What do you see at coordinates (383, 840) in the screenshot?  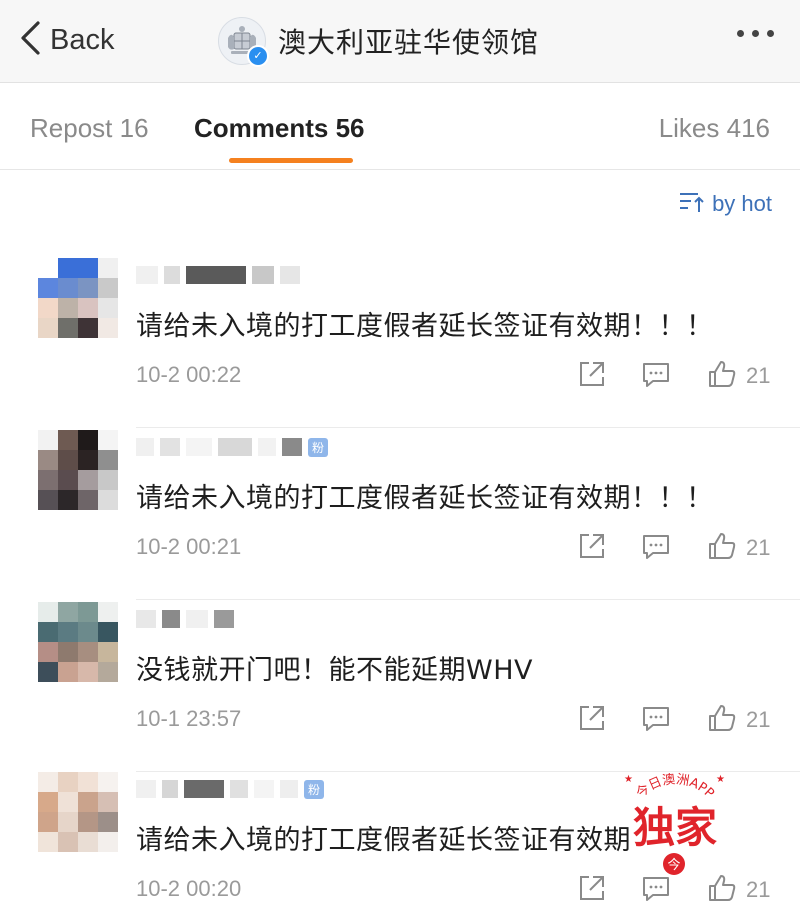 I see `comment-text: 请给未入境的打工度假者延长签证有效期` at bounding box center [383, 840].